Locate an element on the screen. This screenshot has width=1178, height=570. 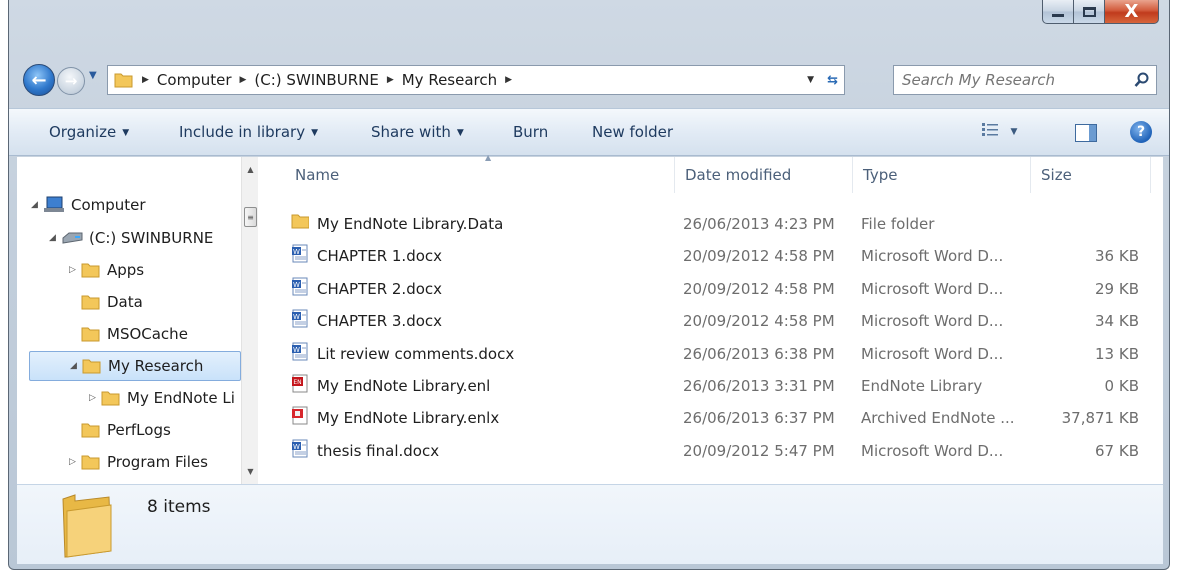
endnote-library-icon: EN is located at coordinates (300, 383).